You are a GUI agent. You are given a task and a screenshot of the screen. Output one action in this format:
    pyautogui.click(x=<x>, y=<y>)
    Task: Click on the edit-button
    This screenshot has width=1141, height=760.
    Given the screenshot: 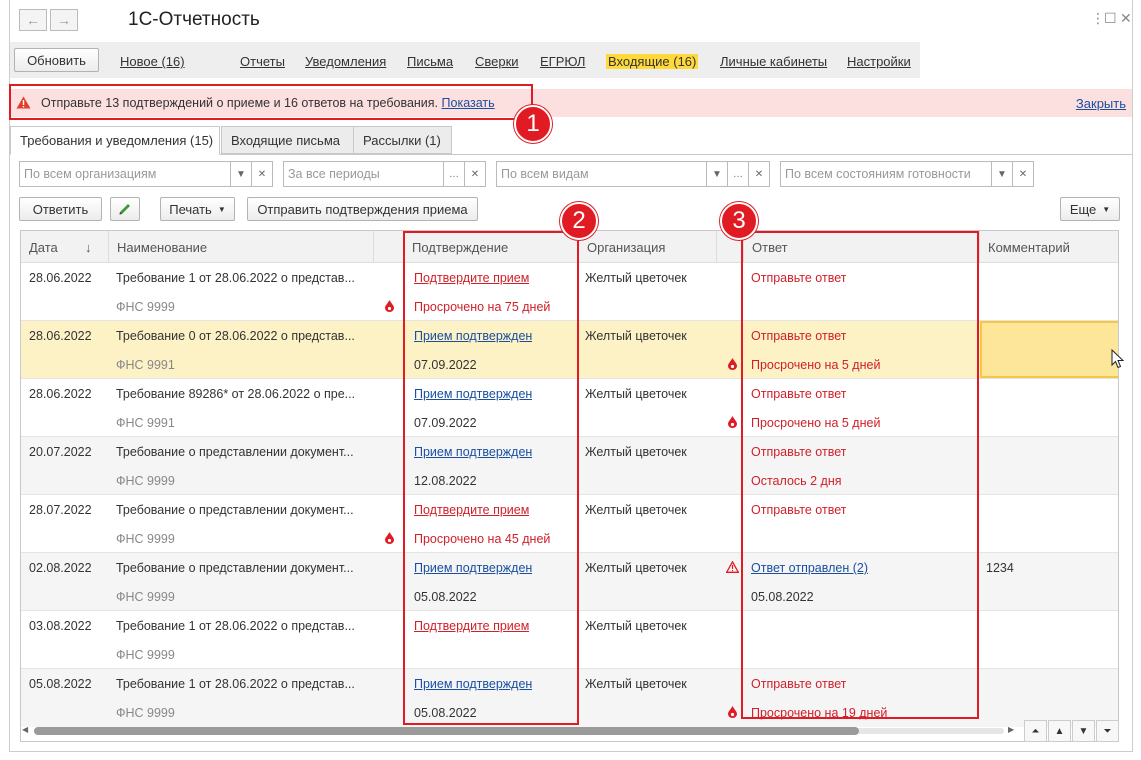 What is the action you would take?
    pyautogui.click(x=125, y=209)
    